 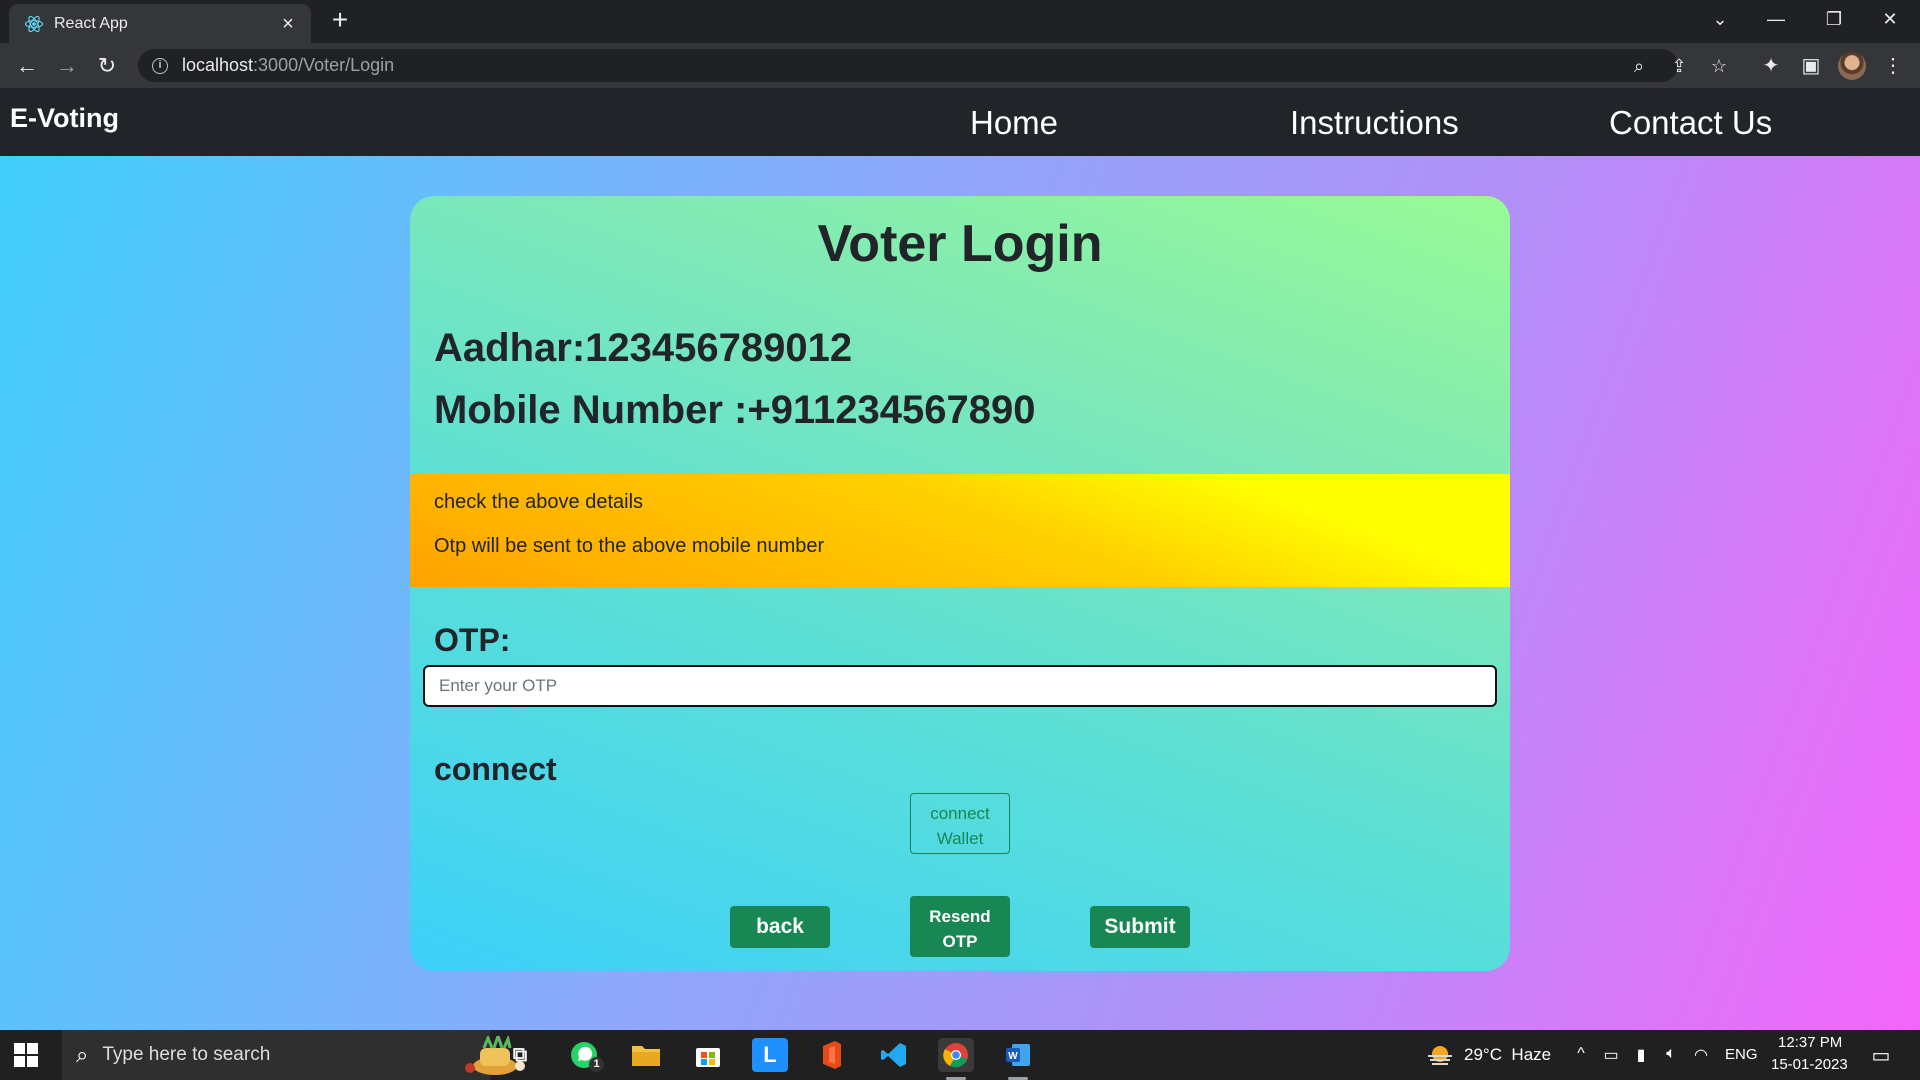 What do you see at coordinates (1720, 19) in the screenshot?
I see `tab-search-chevron-down-icon: ⌄` at bounding box center [1720, 19].